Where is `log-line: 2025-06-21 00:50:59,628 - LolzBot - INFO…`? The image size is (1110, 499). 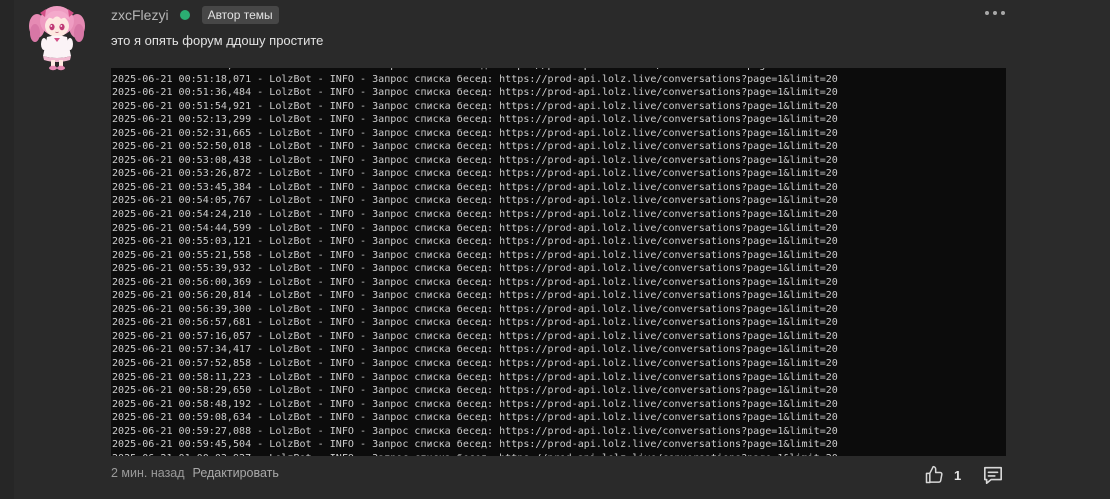 log-line: 2025-06-21 00:50:59,628 - LolzBot - INFO… is located at coordinates (475, 69).